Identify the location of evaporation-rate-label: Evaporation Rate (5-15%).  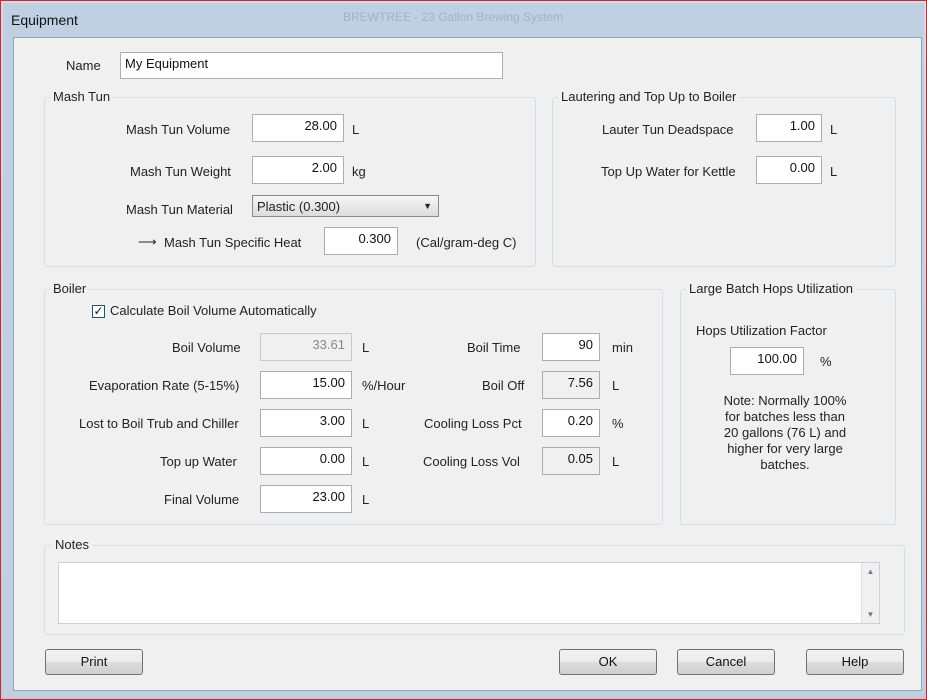
(164, 385).